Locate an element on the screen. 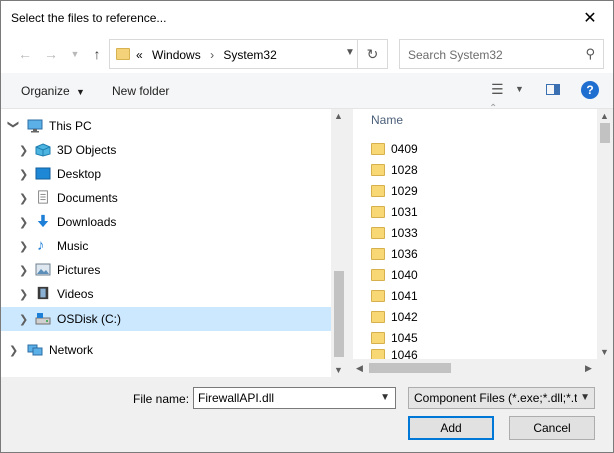 This screenshot has width=614, height=453. scroll-left-icon: ◀ is located at coordinates (359, 368).